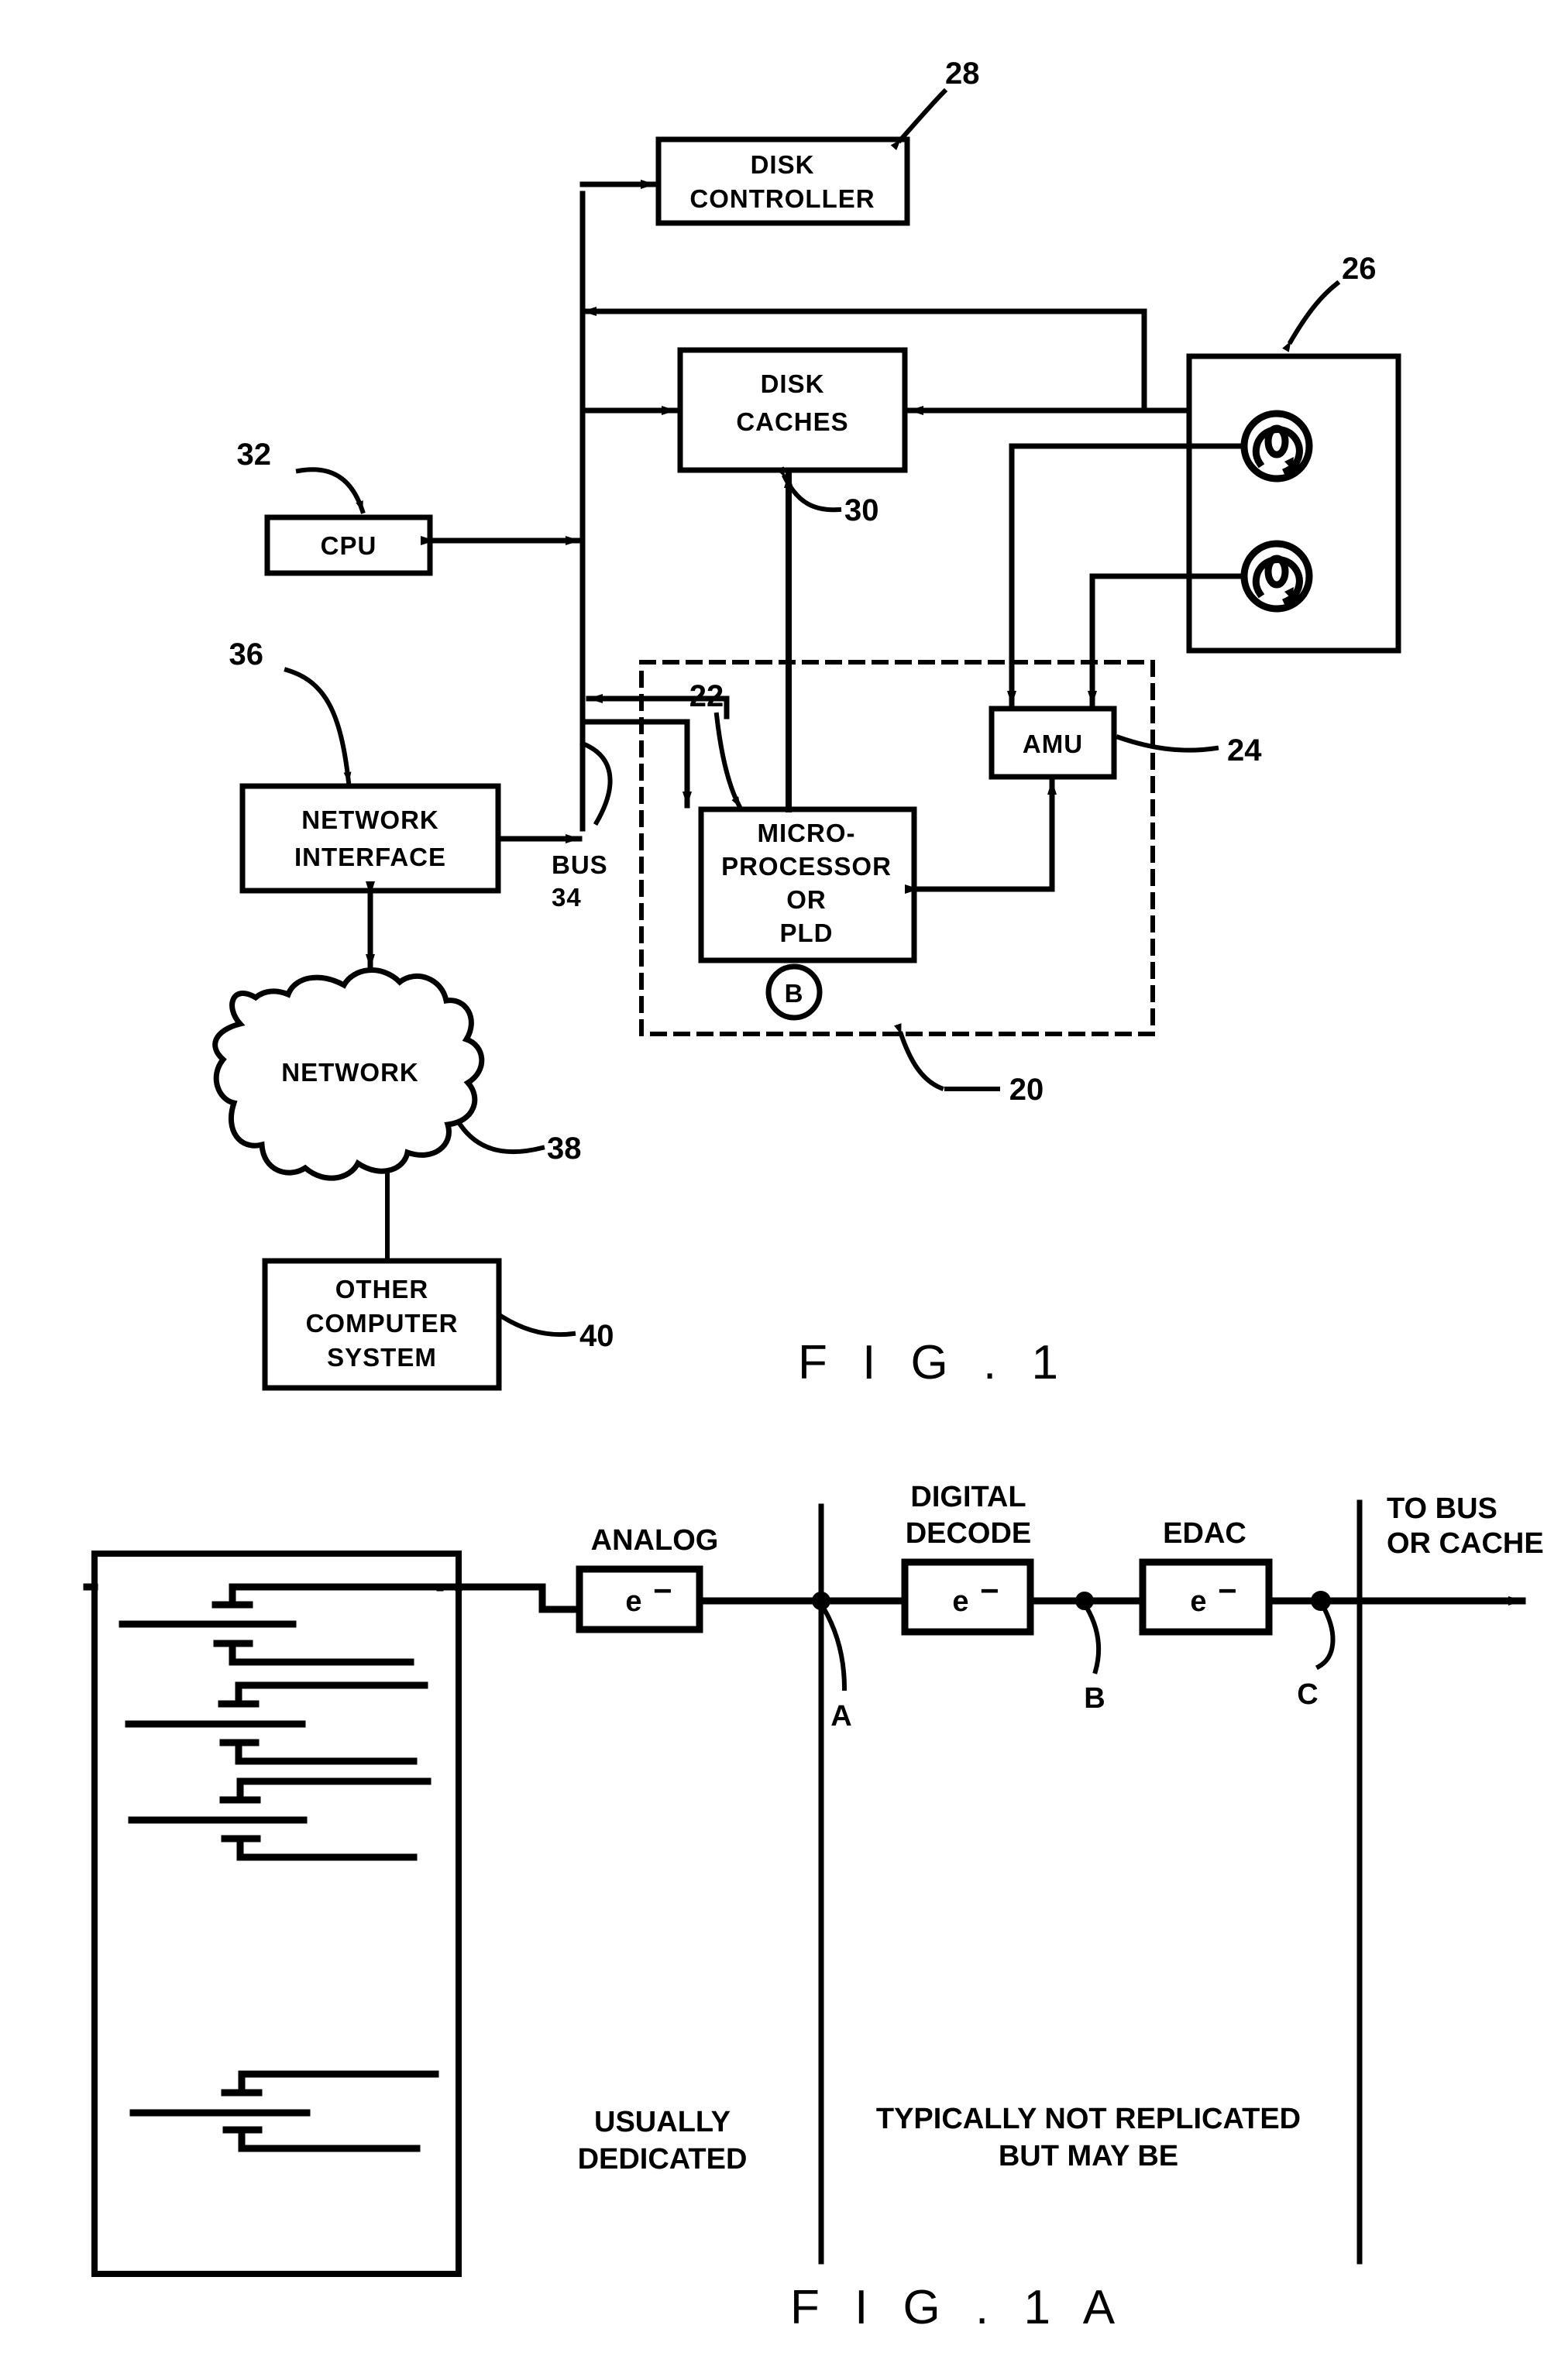 The height and width of the screenshot is (2380, 1561). I want to click on bus-label-line1: BUS, so click(580, 865).